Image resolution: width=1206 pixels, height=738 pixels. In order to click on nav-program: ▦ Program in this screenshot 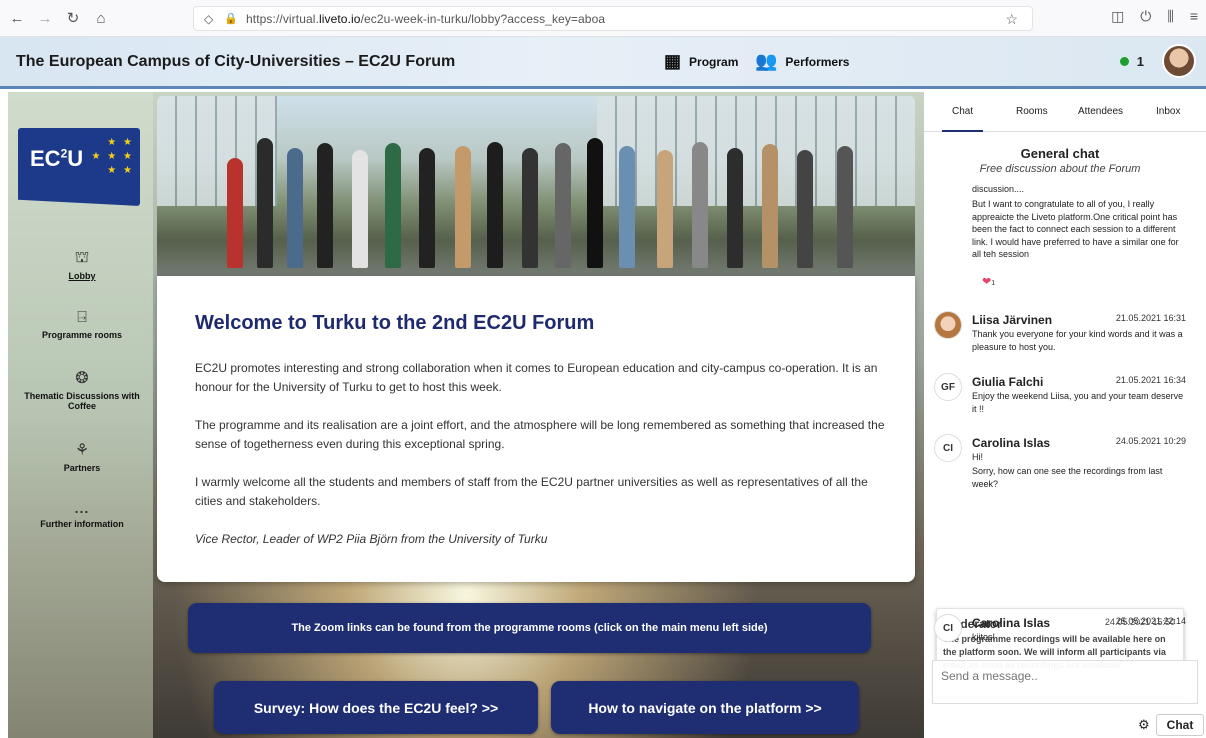, I will do `click(701, 61)`.